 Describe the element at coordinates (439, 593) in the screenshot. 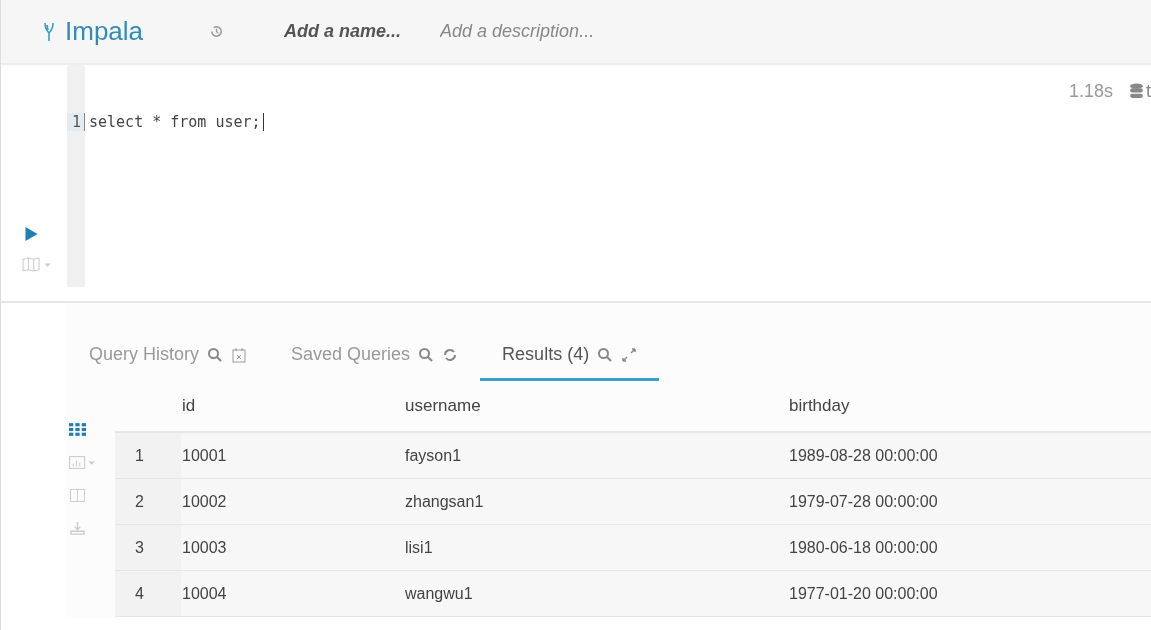

I see `table-cell: wangwu1` at that location.